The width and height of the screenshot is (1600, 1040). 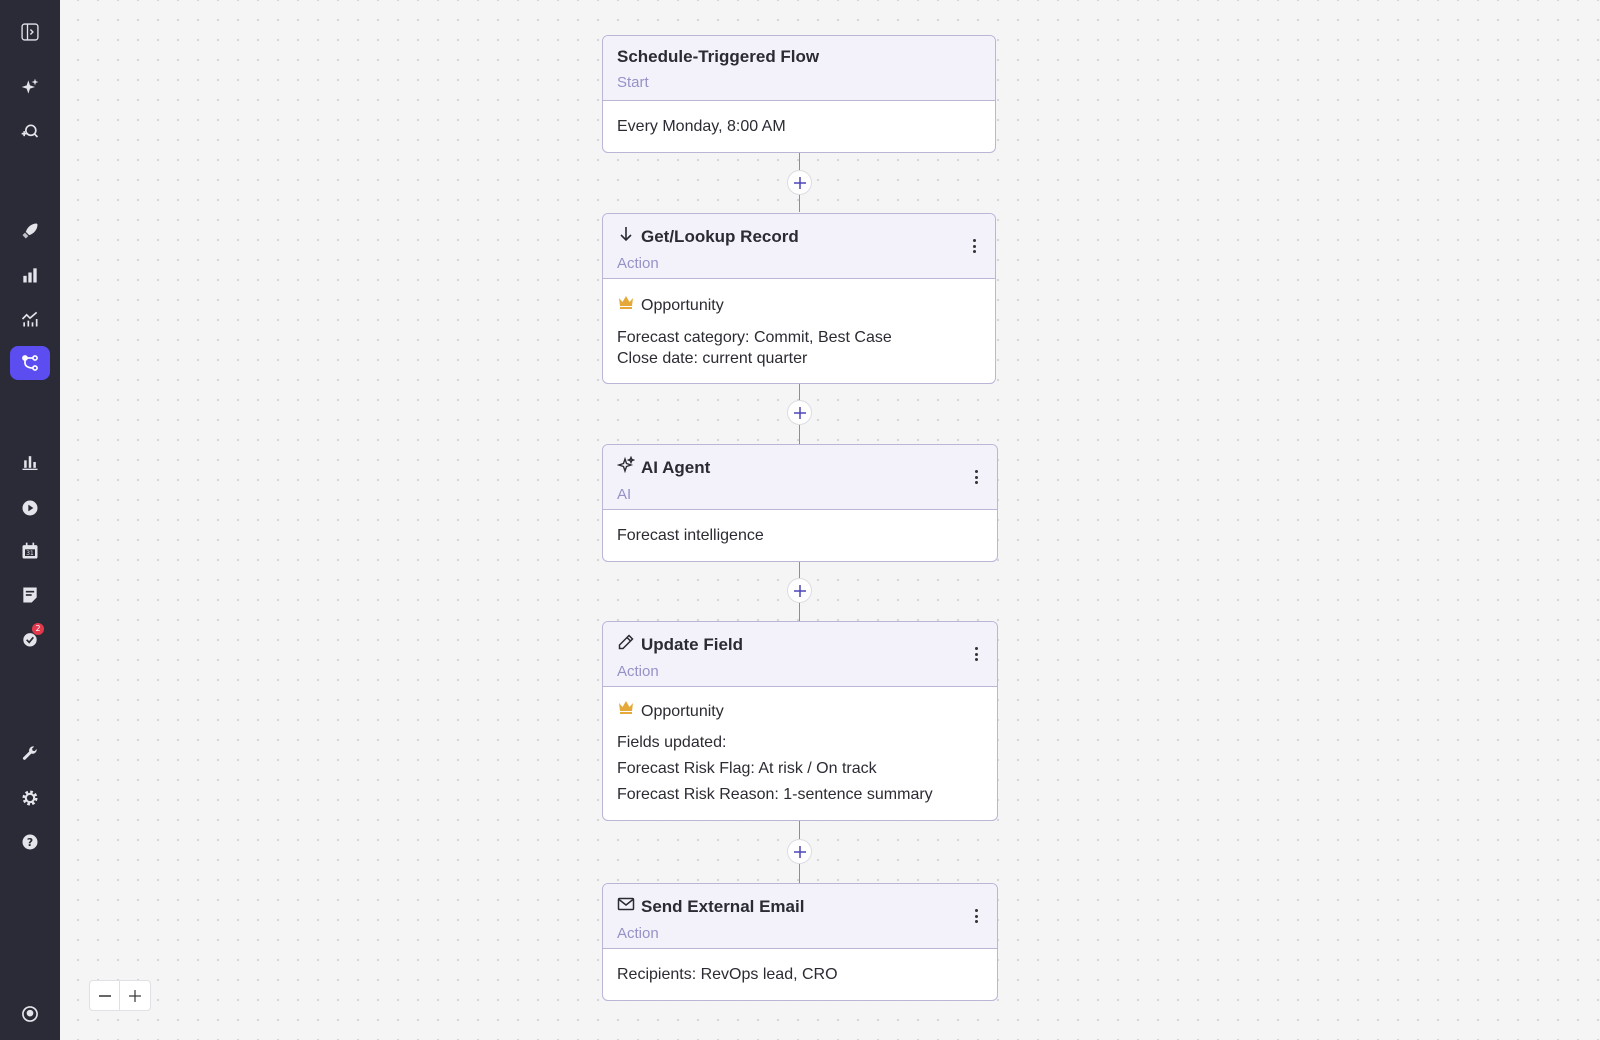 I want to click on node-subtitle: Start, so click(x=633, y=82).